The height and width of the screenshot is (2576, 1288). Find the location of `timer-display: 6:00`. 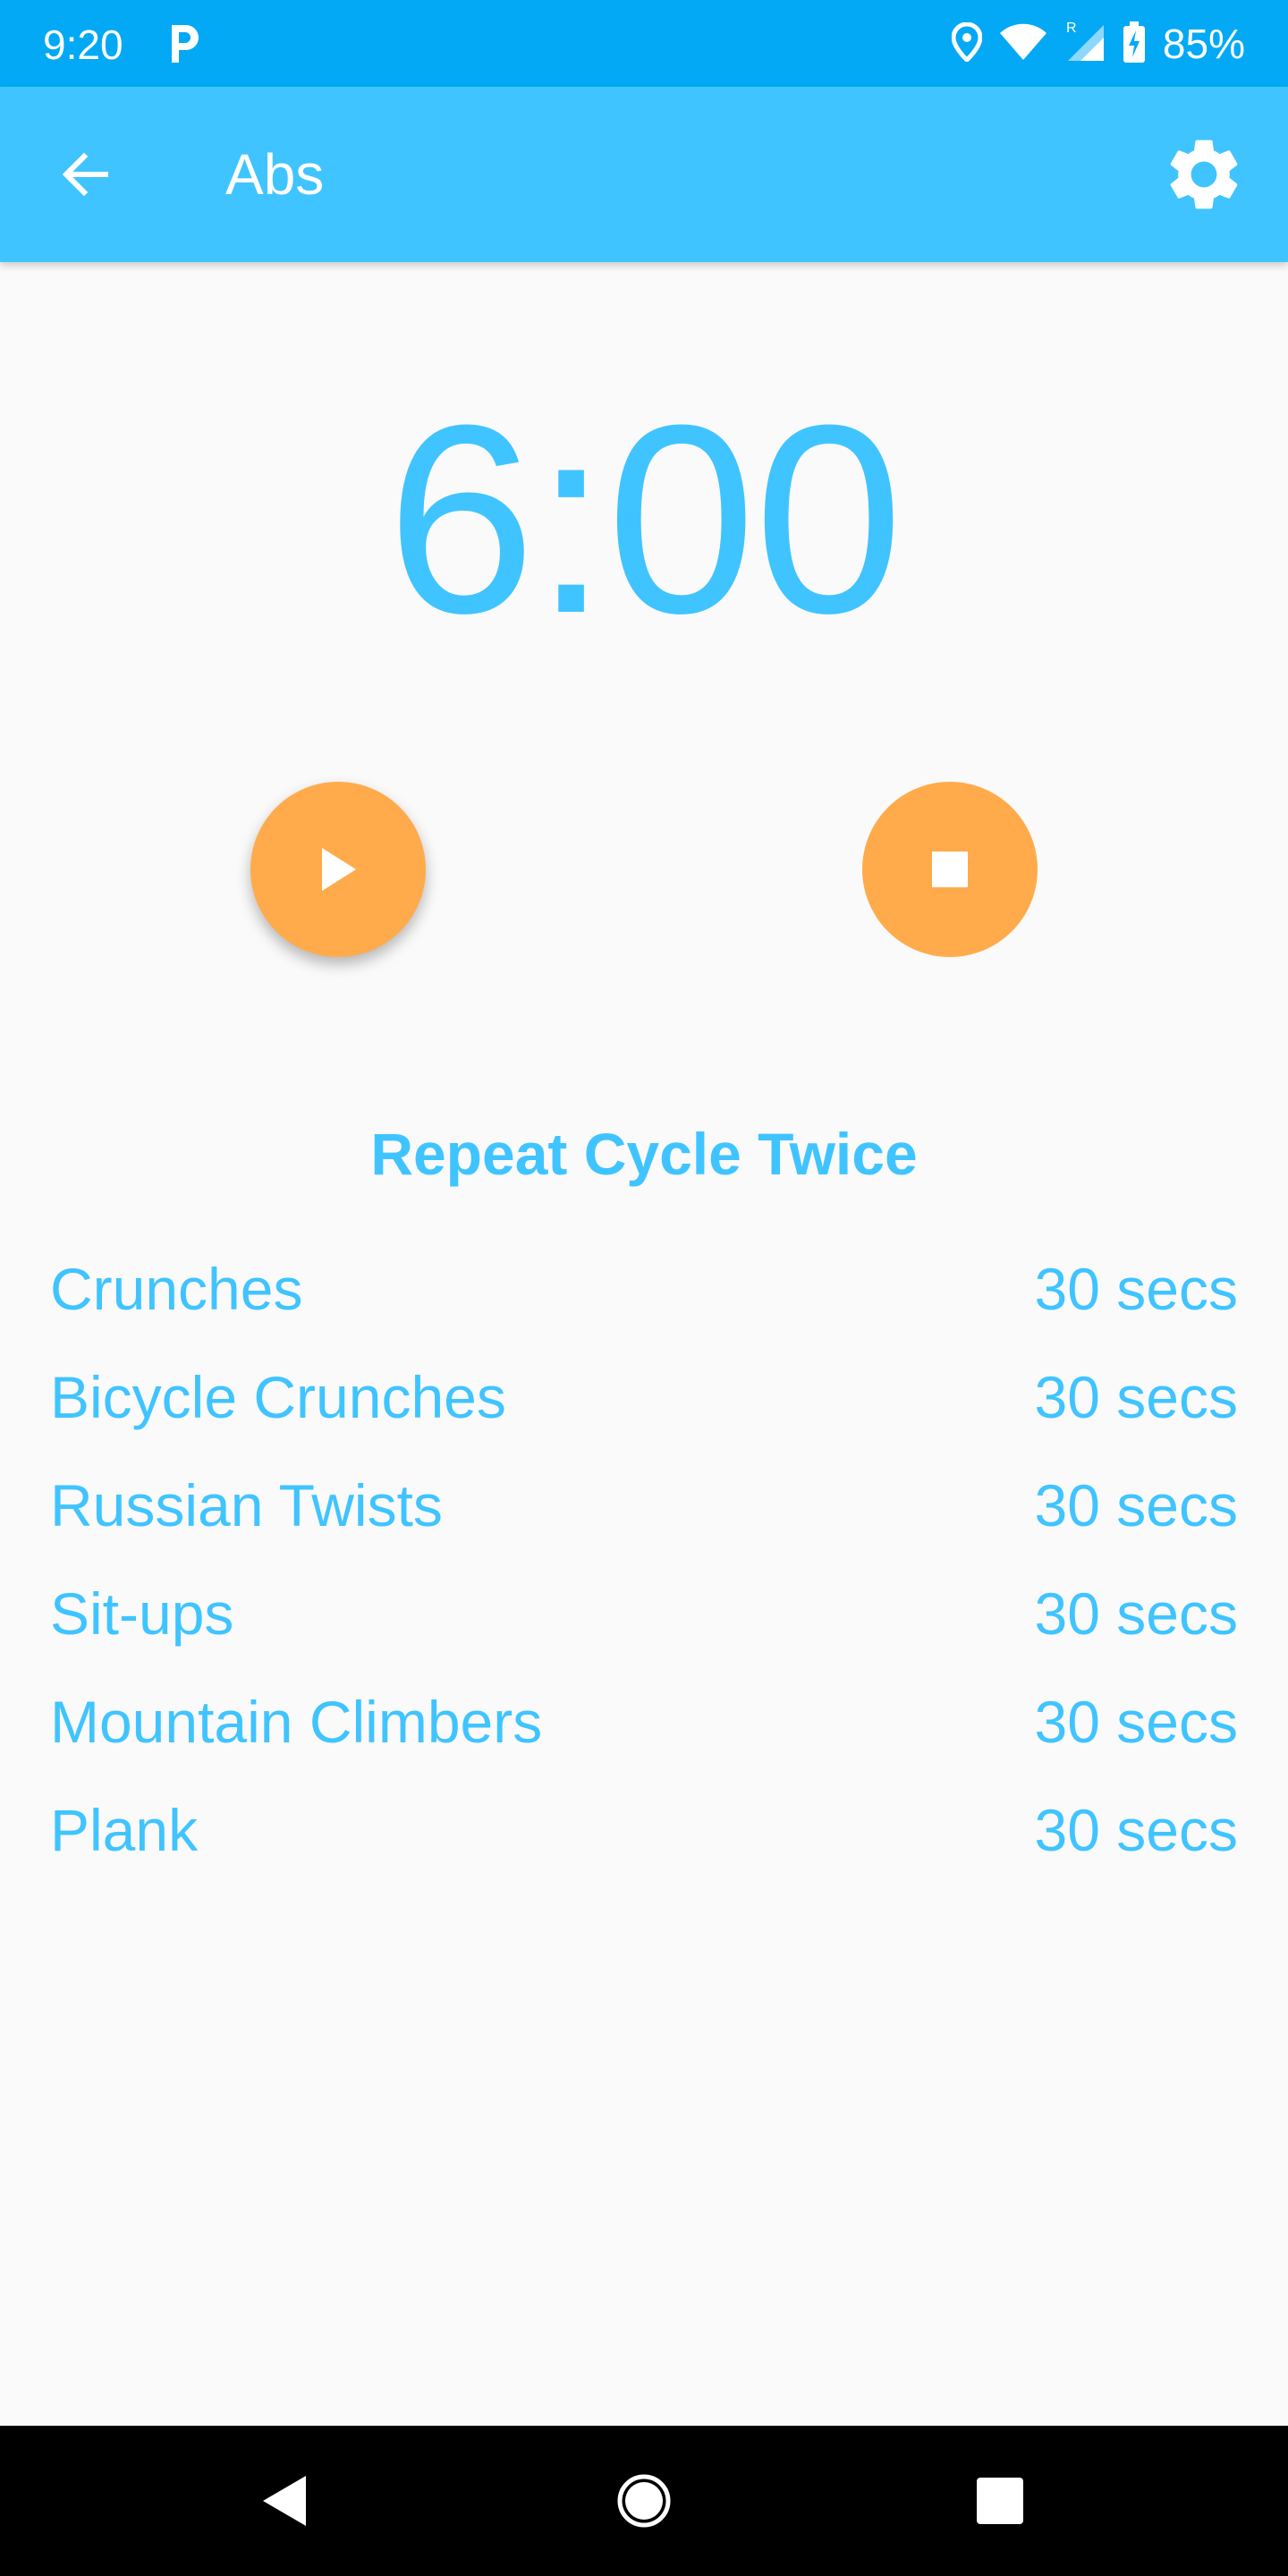

timer-display: 6:00 is located at coordinates (644, 519).